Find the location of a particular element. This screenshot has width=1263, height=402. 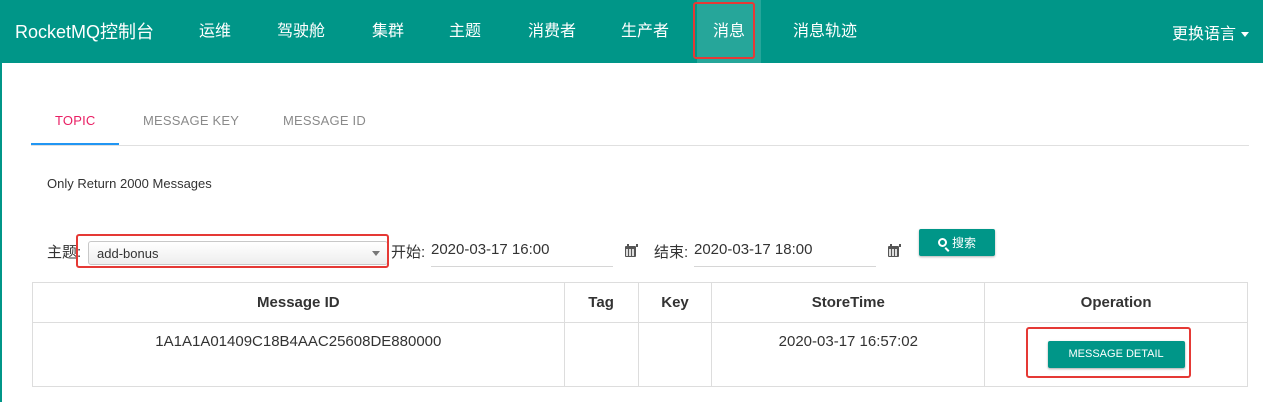

cell-key is located at coordinates (675, 354).